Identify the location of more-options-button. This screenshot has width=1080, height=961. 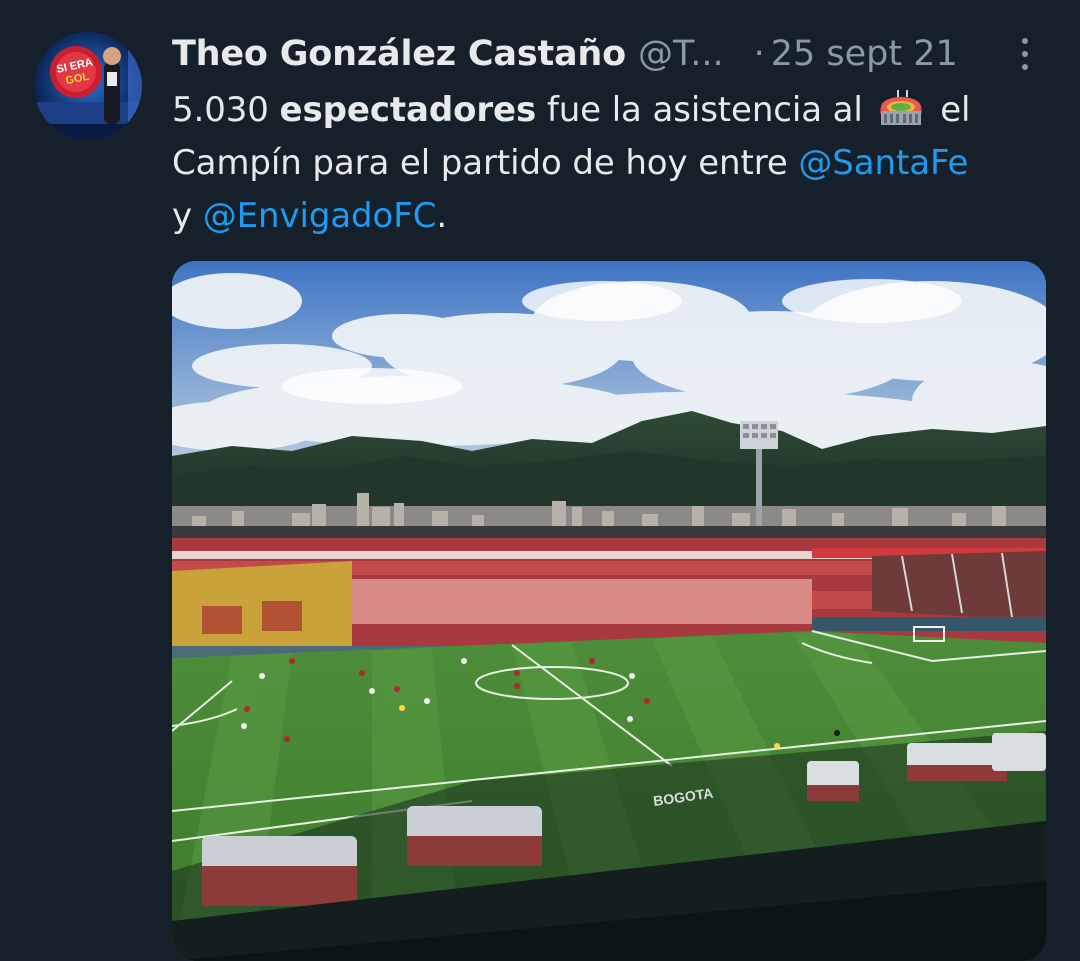
(1025, 54).